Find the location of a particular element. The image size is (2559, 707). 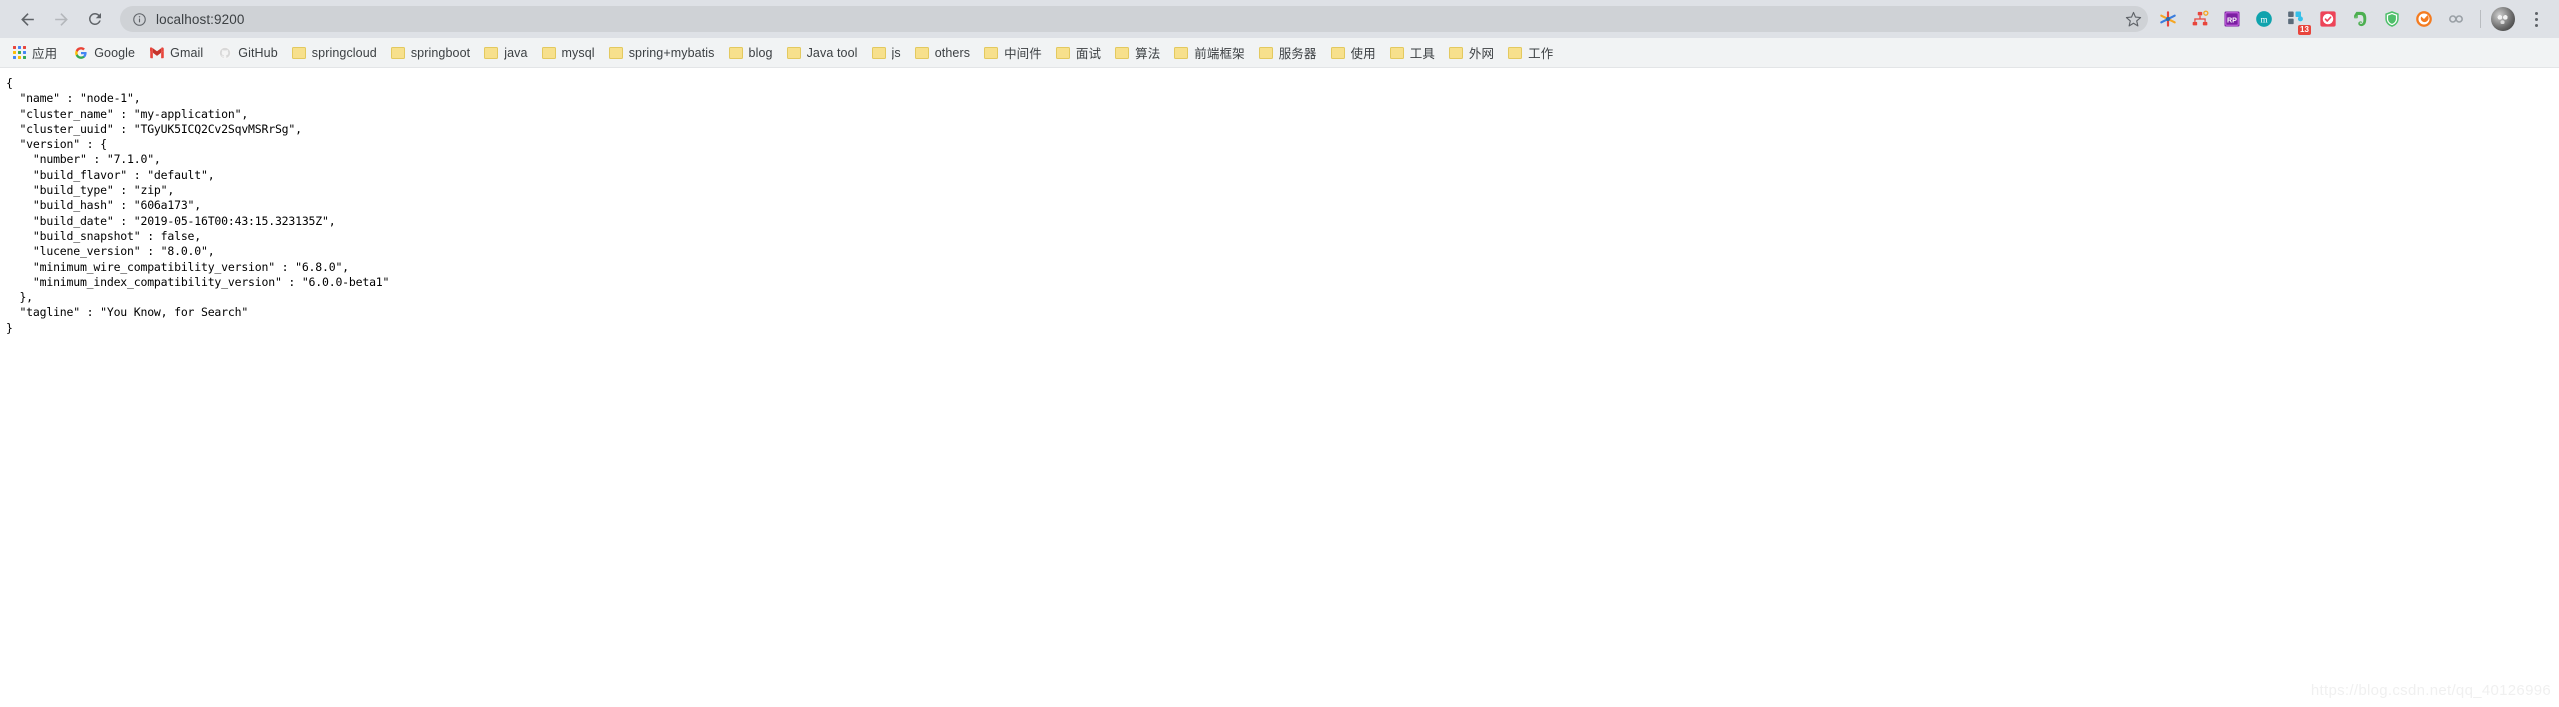

info-circle-icon is located at coordinates (139, 19).